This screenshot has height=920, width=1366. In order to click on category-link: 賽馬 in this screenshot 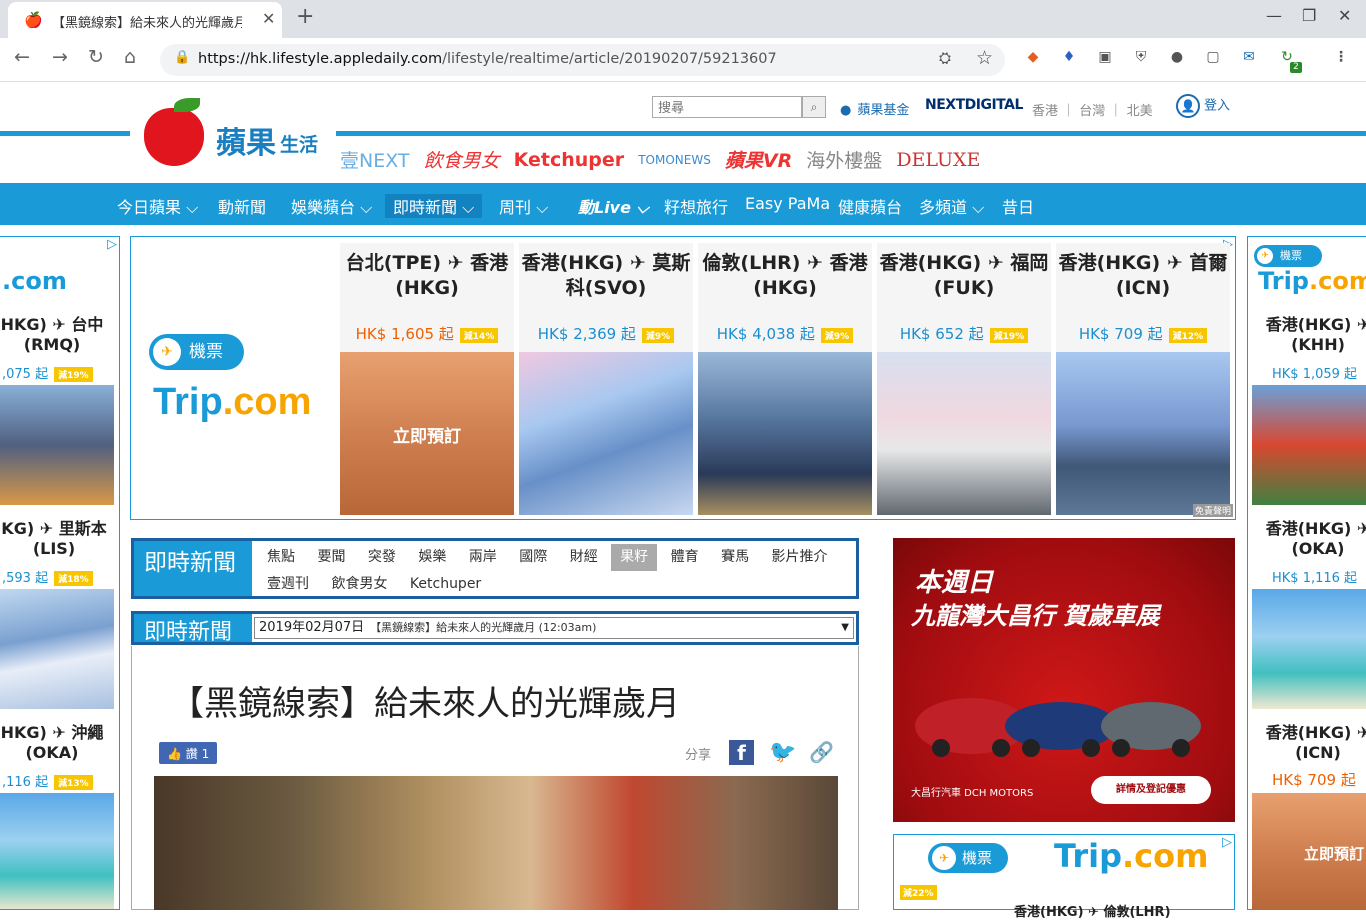, I will do `click(735, 557)`.